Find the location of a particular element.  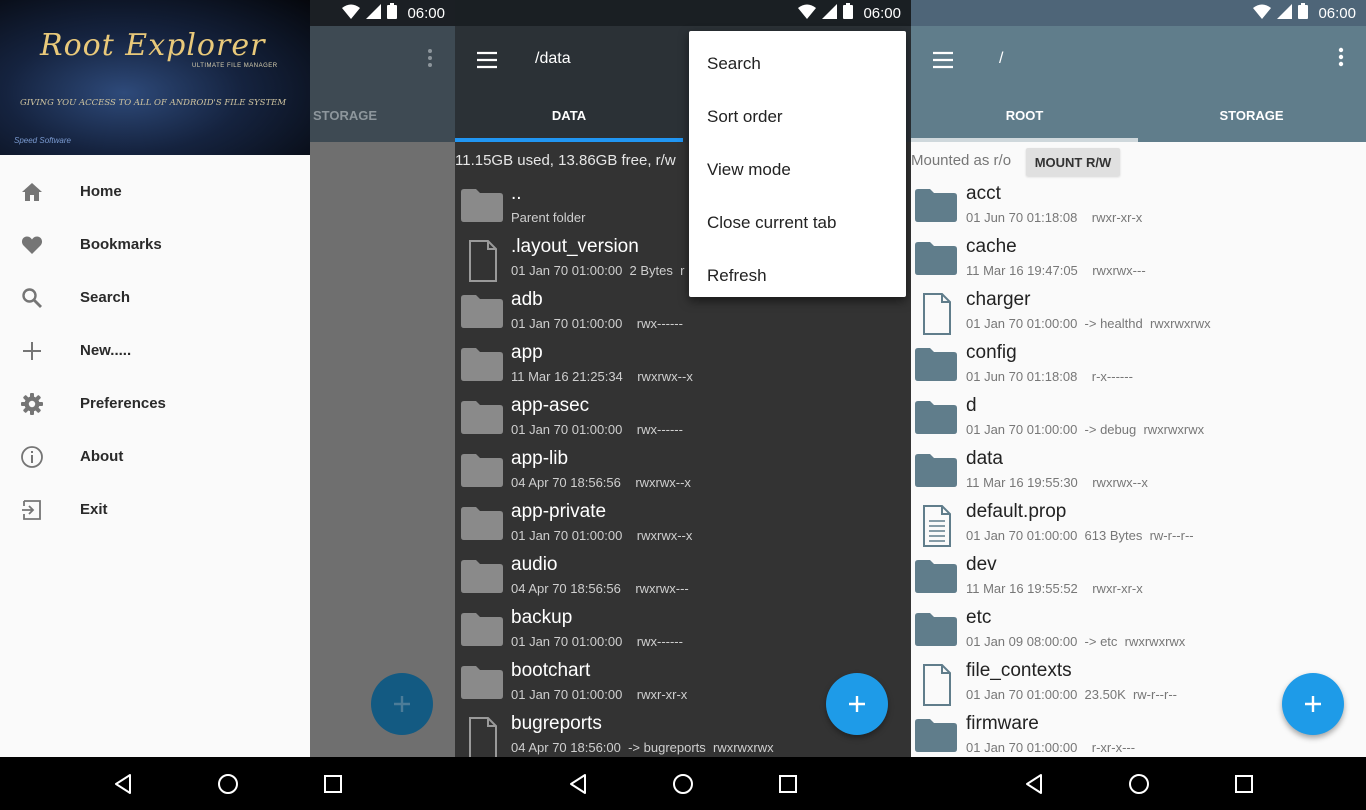

exit-icon is located at coordinates (32, 510).